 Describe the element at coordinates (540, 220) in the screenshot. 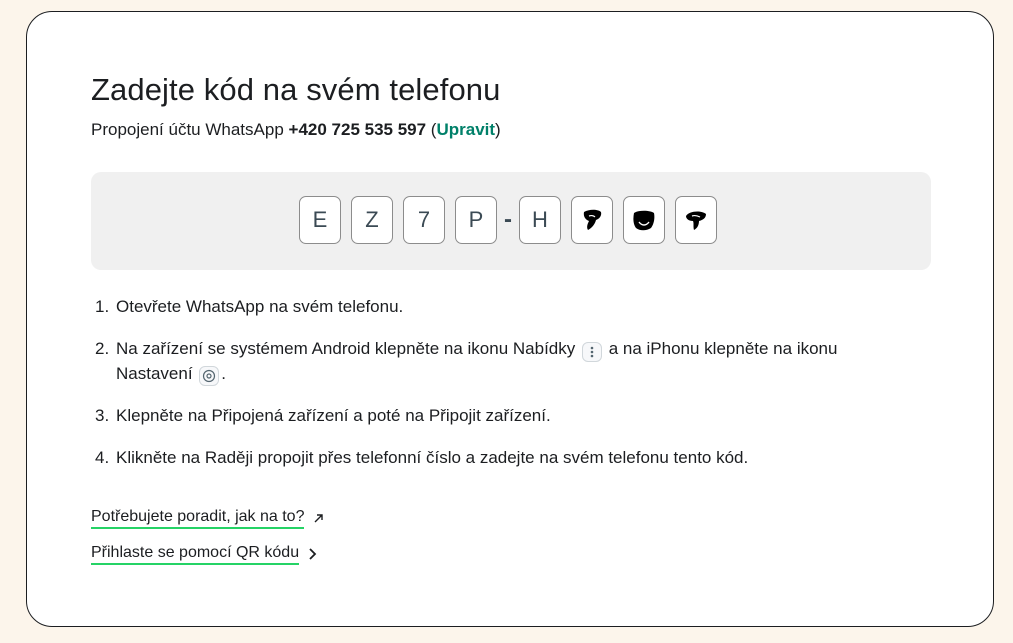

I see `code-char-5: H` at that location.